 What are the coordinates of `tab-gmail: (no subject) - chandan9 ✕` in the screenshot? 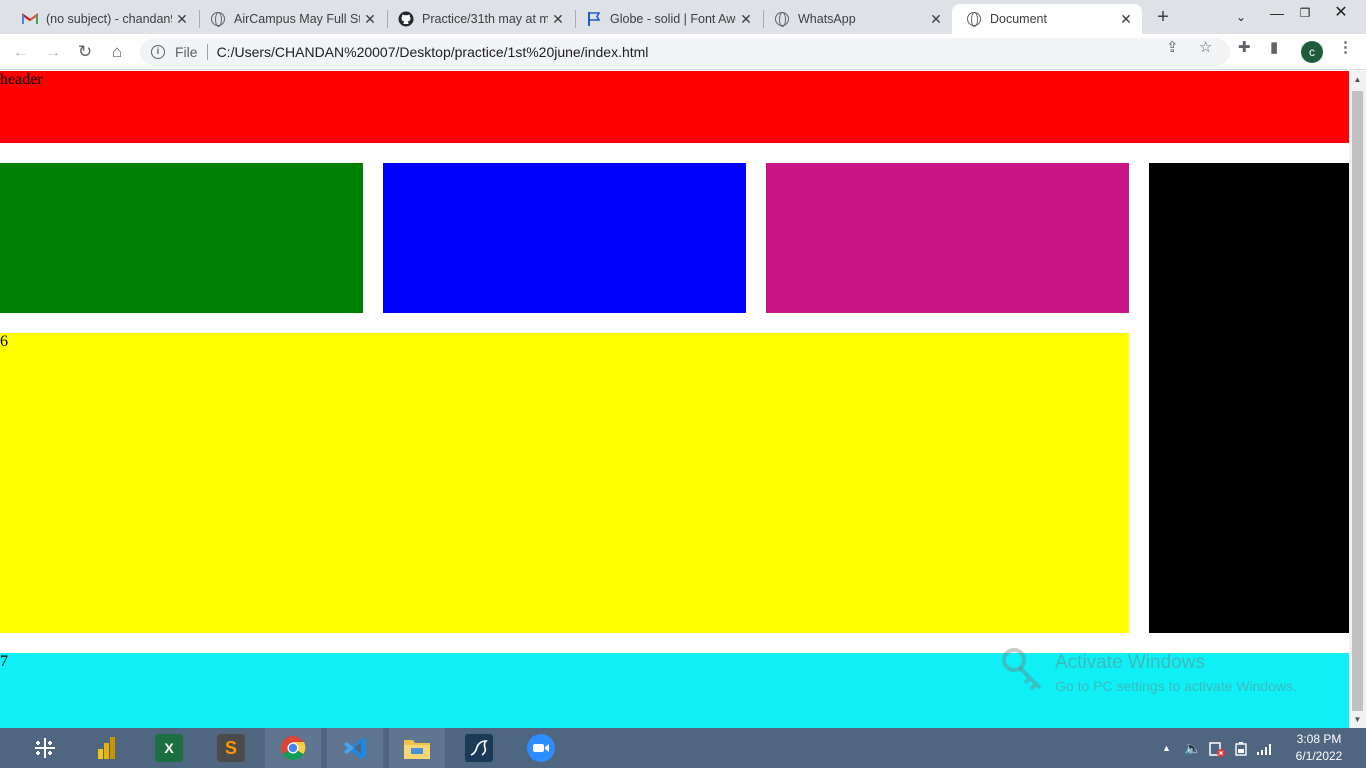 It's located at (103, 19).